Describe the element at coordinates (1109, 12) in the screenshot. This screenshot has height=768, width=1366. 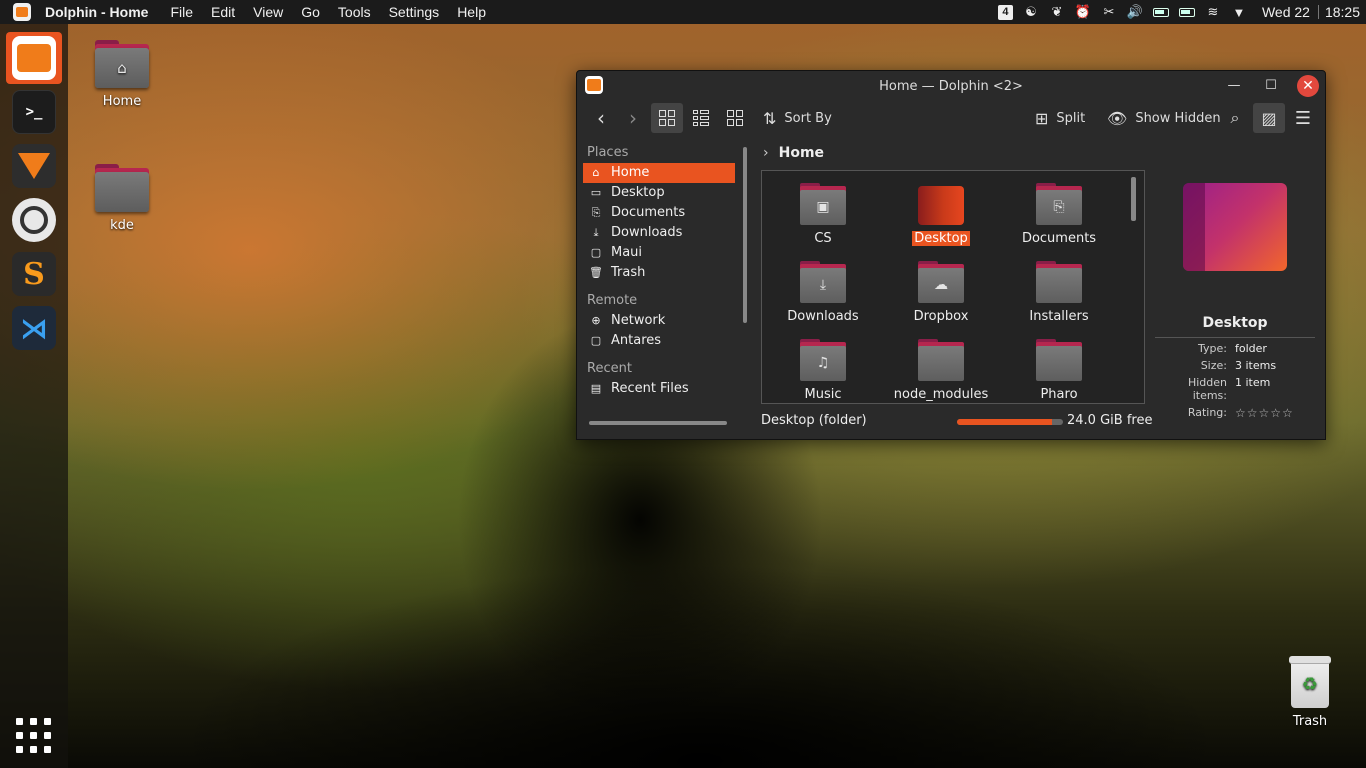
I see `scissors-icon: ✂` at that location.